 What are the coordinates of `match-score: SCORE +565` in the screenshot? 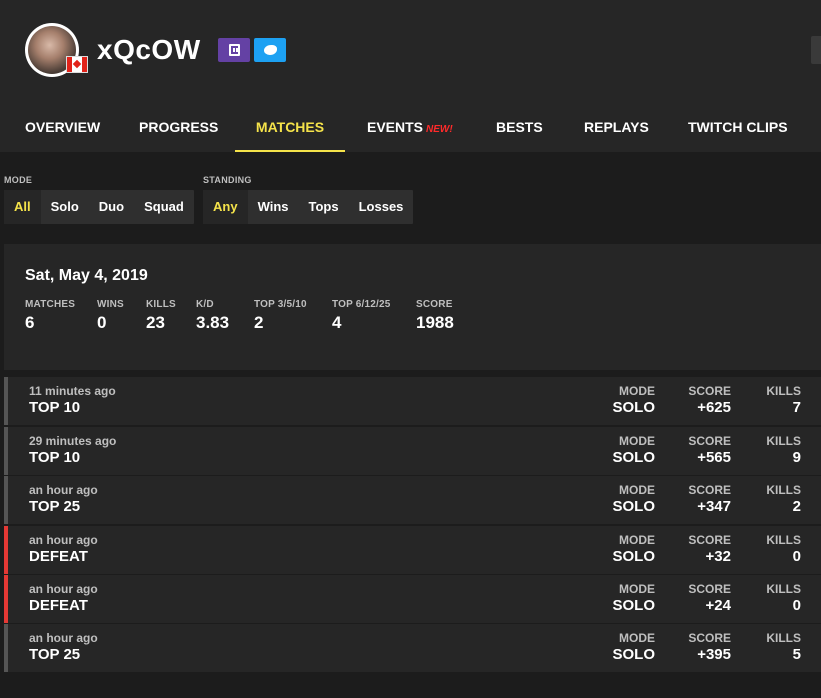 It's located at (709, 450).